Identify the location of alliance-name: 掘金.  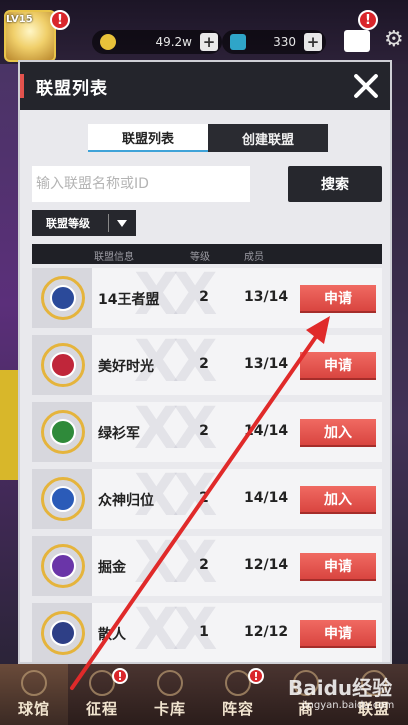
(112, 568).